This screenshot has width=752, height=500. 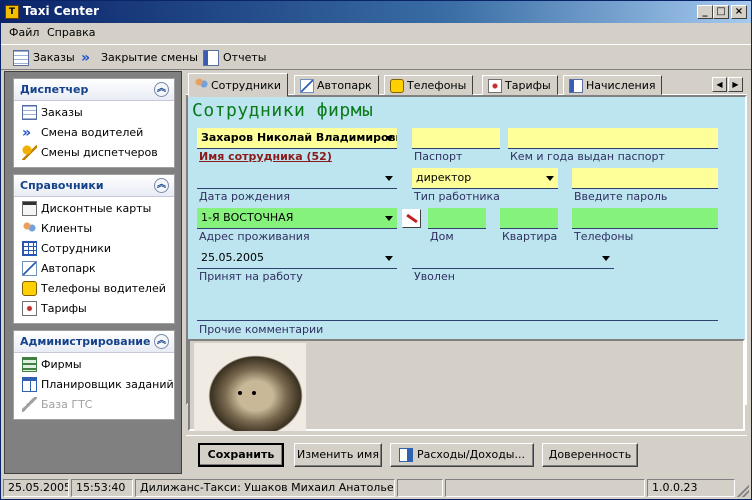 I want to click on password-label: Введите пароль, so click(x=621, y=196).